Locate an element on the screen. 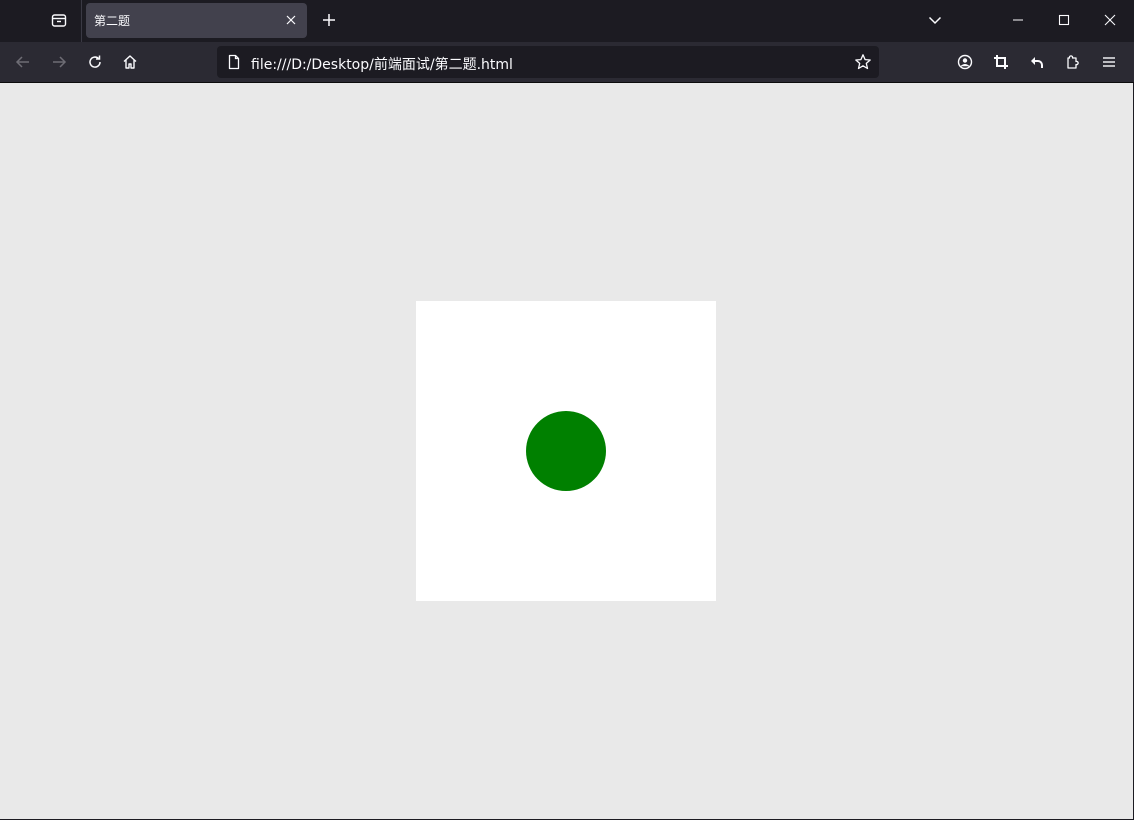 This screenshot has height=820, width=1134. extensions-button is located at coordinates (1073, 62).